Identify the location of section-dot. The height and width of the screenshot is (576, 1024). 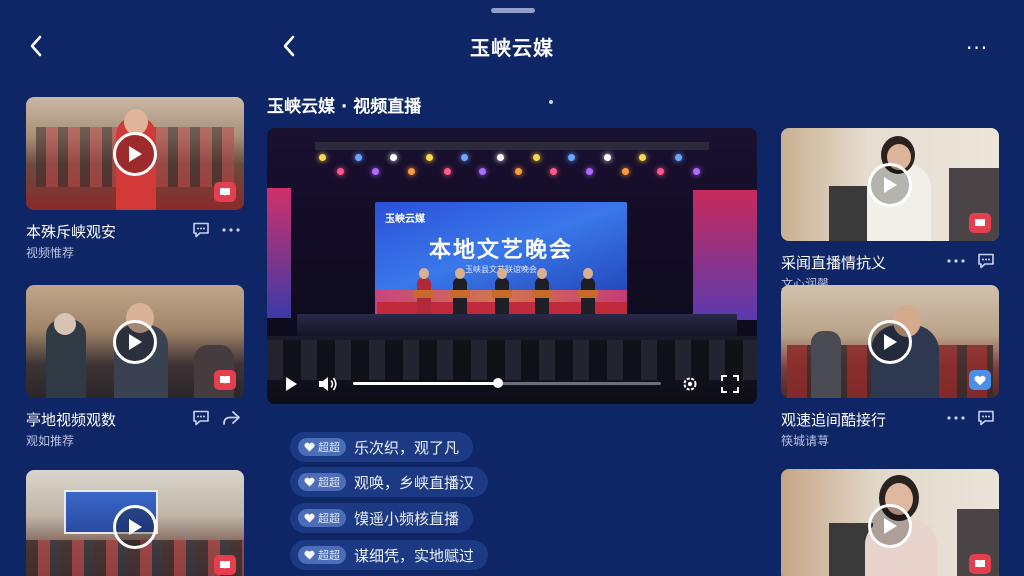
(551, 102).